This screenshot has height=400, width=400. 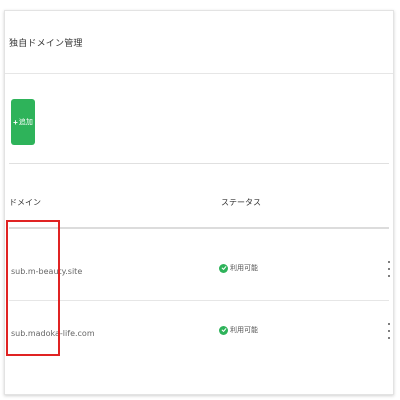 What do you see at coordinates (199, 163) in the screenshot?
I see `table-divider` at bounding box center [199, 163].